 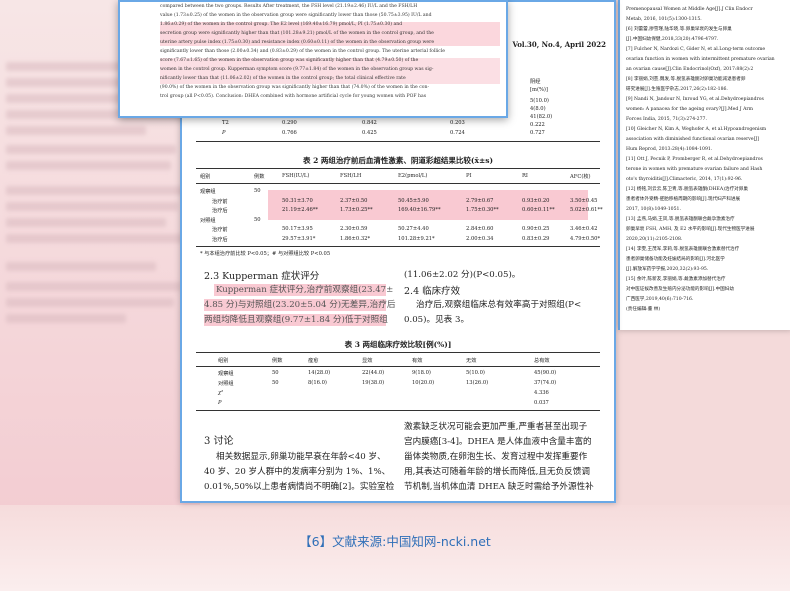 What do you see at coordinates (219, 441) in the screenshot?
I see `discussion-heading: 3 讨论` at bounding box center [219, 441].